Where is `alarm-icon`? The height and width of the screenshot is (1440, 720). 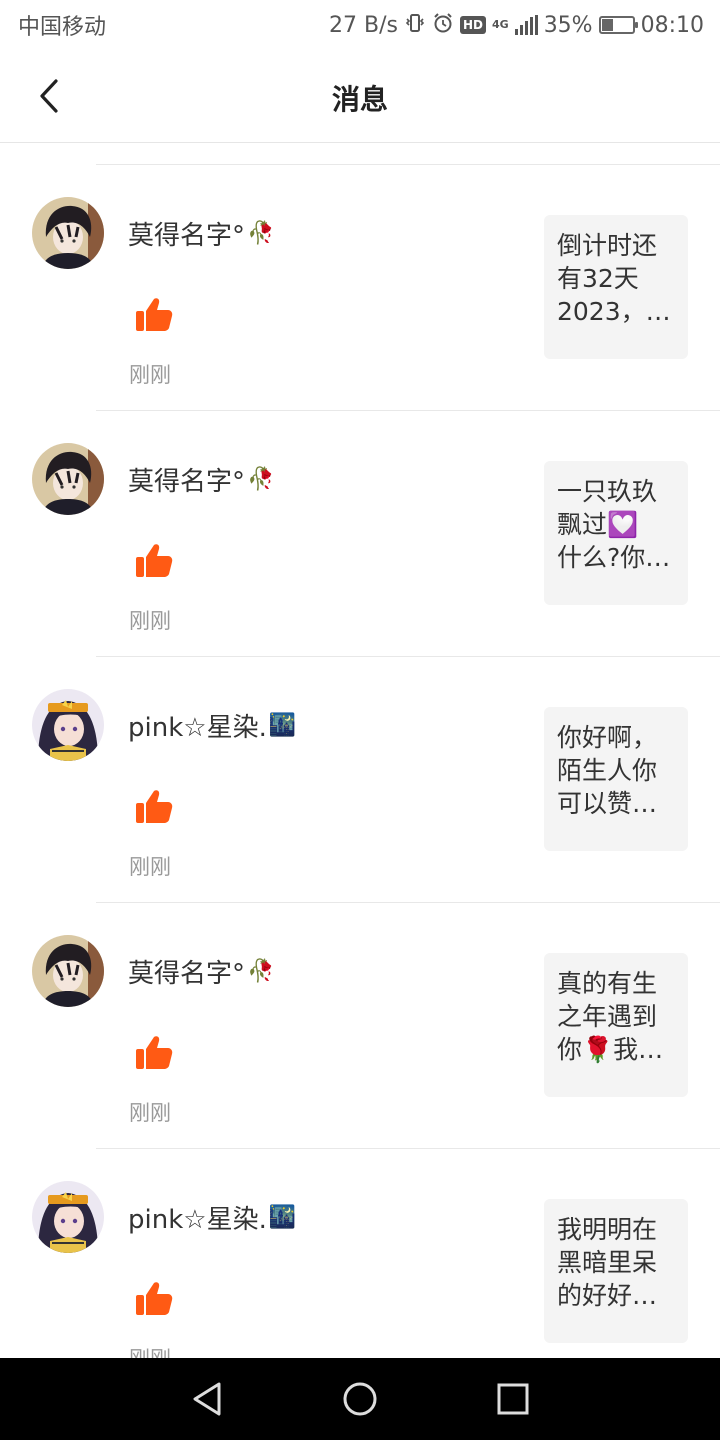
alarm-icon is located at coordinates (443, 25).